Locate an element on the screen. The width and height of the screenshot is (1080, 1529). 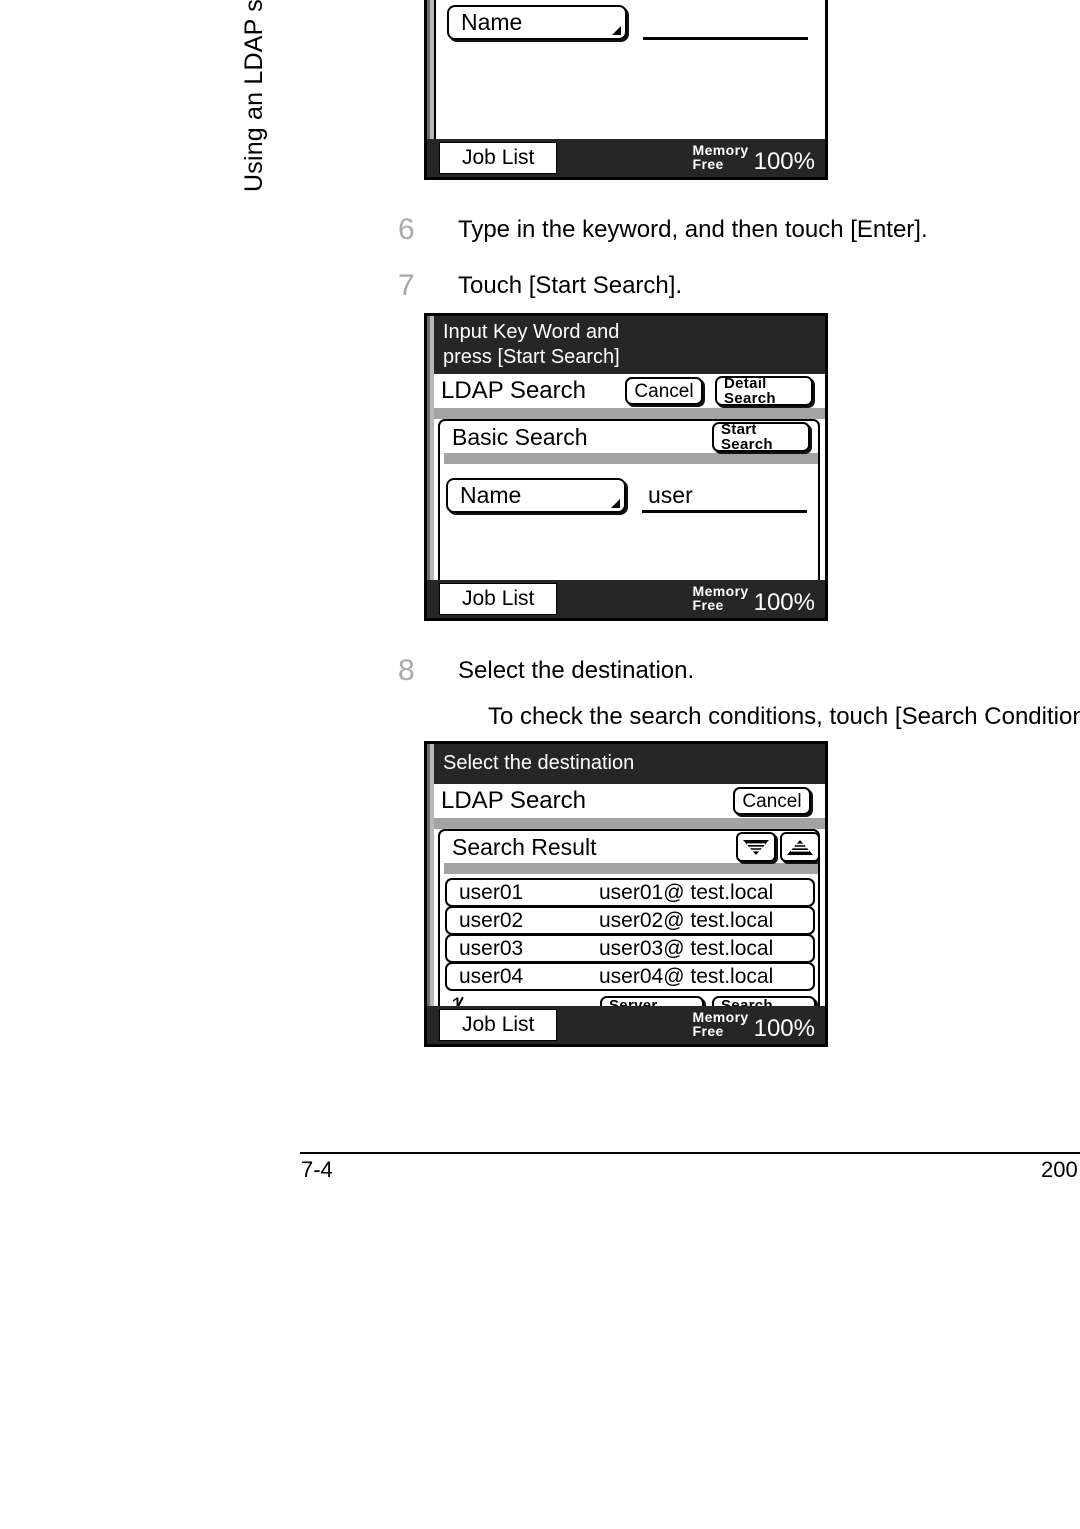
memory-free-value-2: 100% is located at coordinates (784, 602).